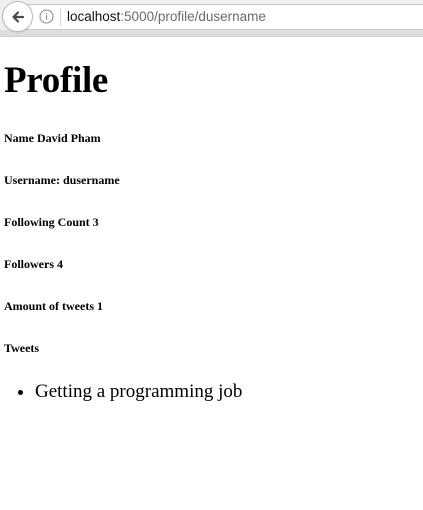 The width and height of the screenshot is (423, 510). I want to click on url-text: localhost:5000/profile/dusername, so click(166, 17).